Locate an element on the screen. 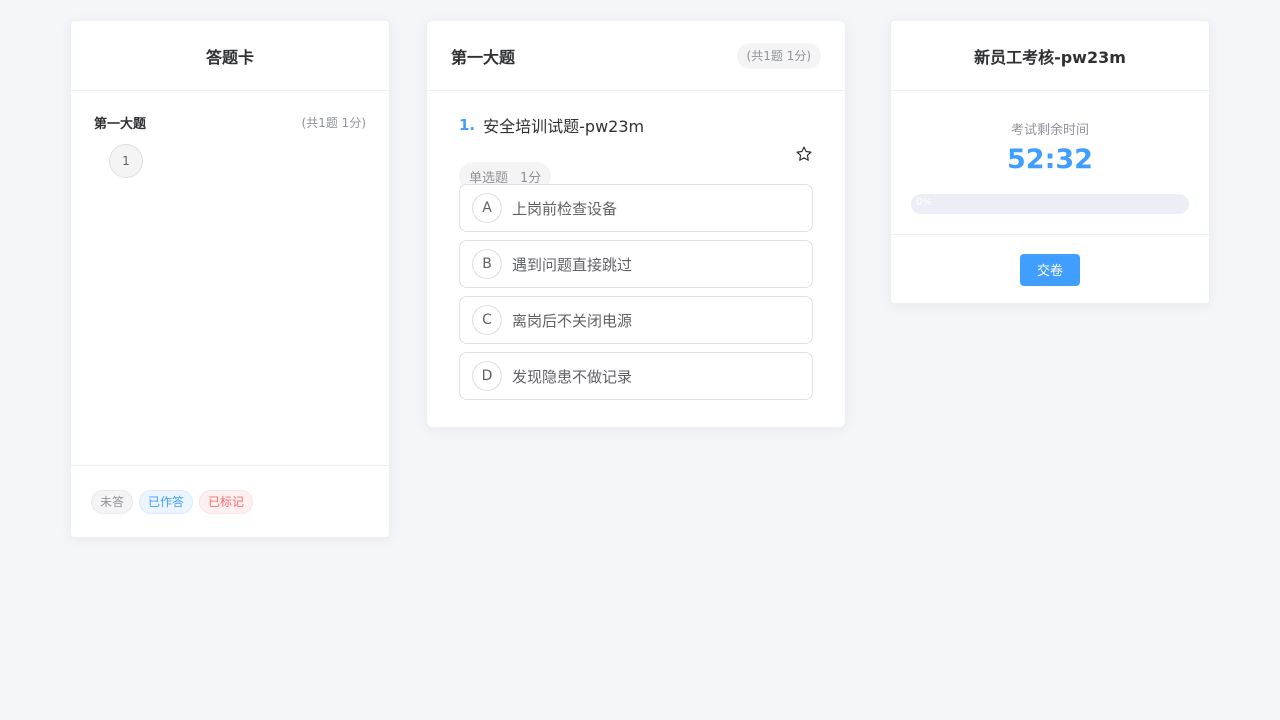 Image resolution: width=1280 pixels, height=720 pixels. question-card-header: 第一大题 (共1题 1分) is located at coordinates (636, 56).